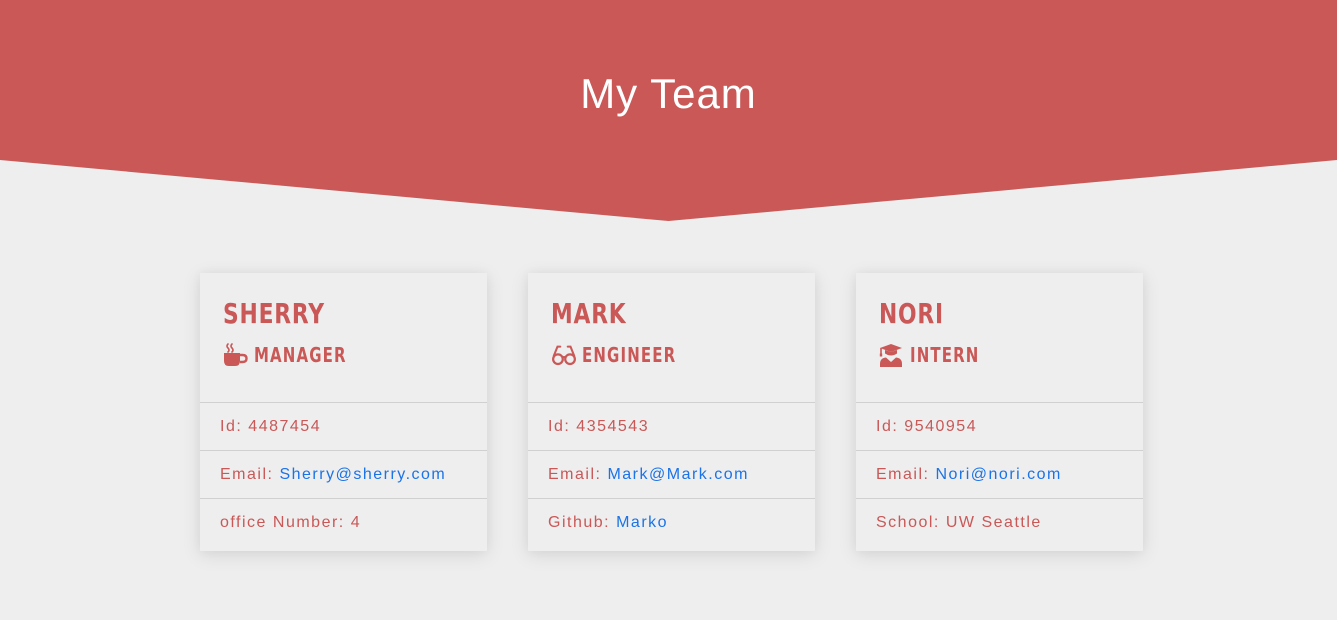  I want to click on office-number-label: office Number:, so click(282, 522).